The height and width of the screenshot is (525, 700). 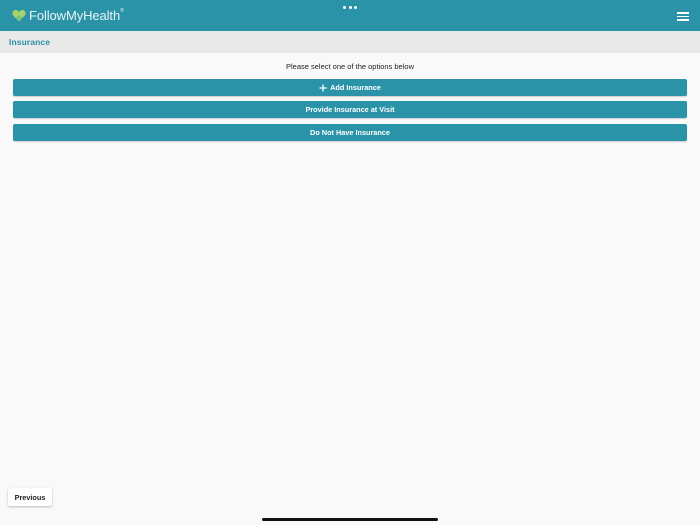 I want to click on do-not-have-insurance-button: Do Not Have Insurance, so click(x=350, y=132).